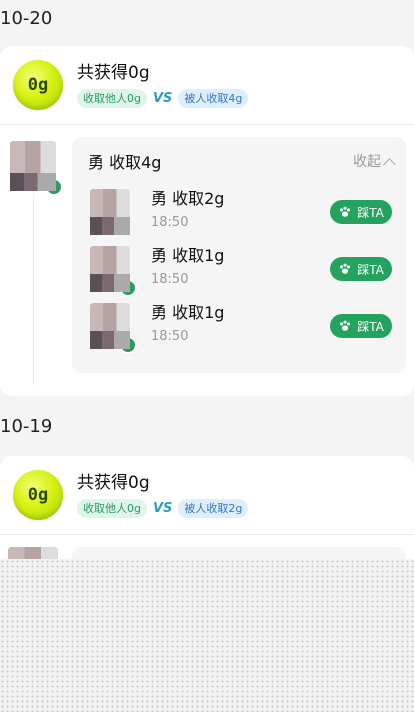 Image resolution: width=414 pixels, height=712 pixels. I want to click on list-item: 勇 收取2g 18:50 踩TA, so click(239, 213).